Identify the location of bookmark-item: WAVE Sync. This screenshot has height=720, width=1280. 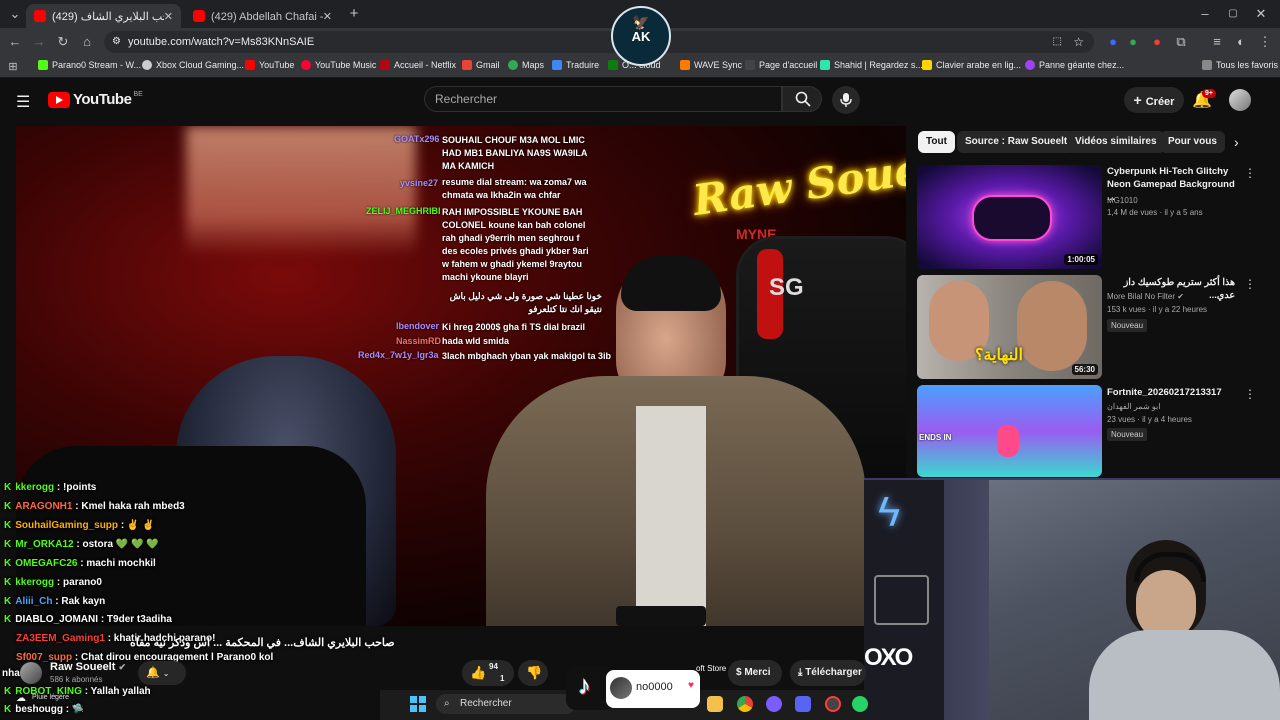
(711, 65).